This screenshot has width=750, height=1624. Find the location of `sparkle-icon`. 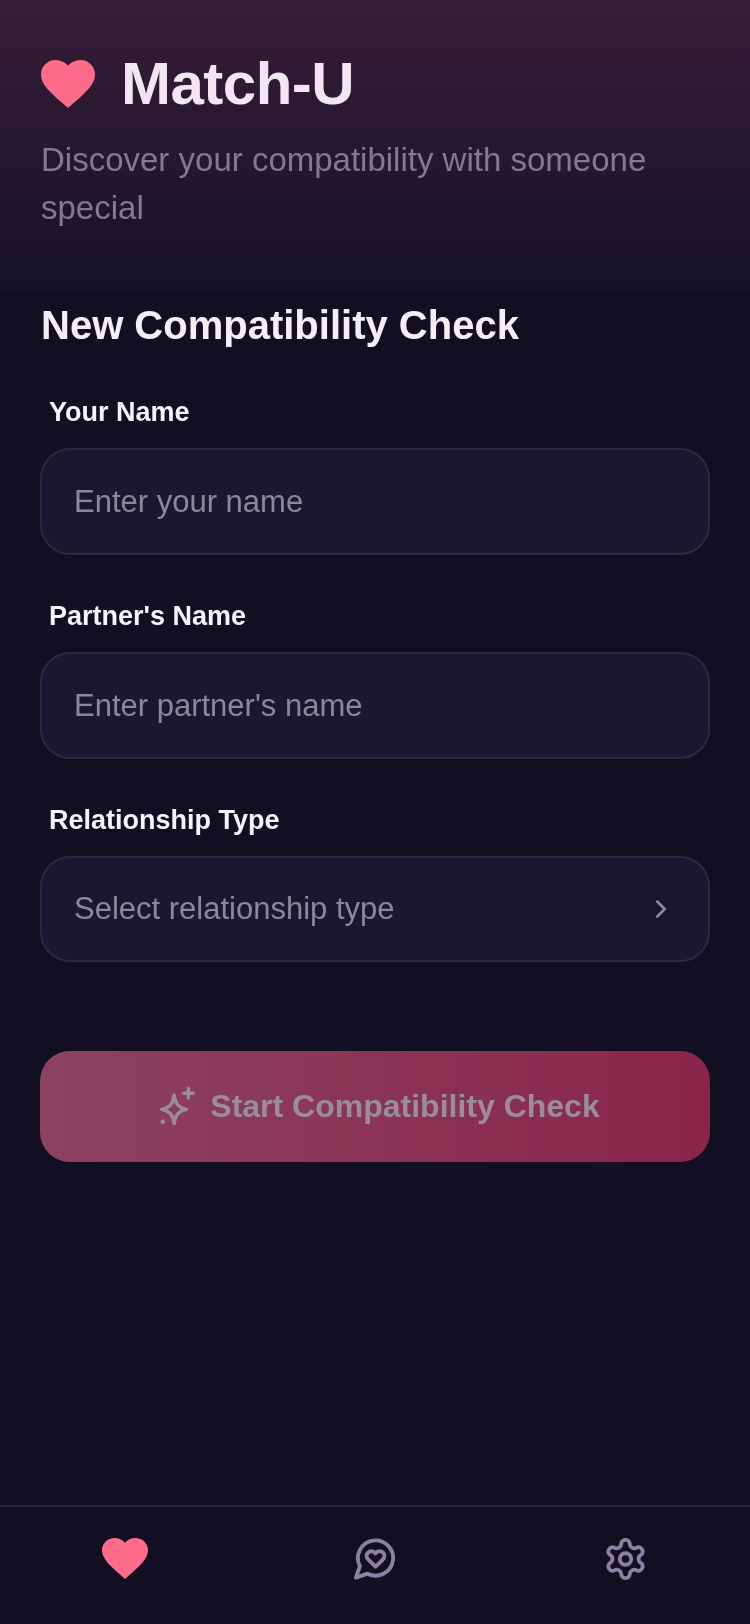

sparkle-icon is located at coordinates (177, 1106).